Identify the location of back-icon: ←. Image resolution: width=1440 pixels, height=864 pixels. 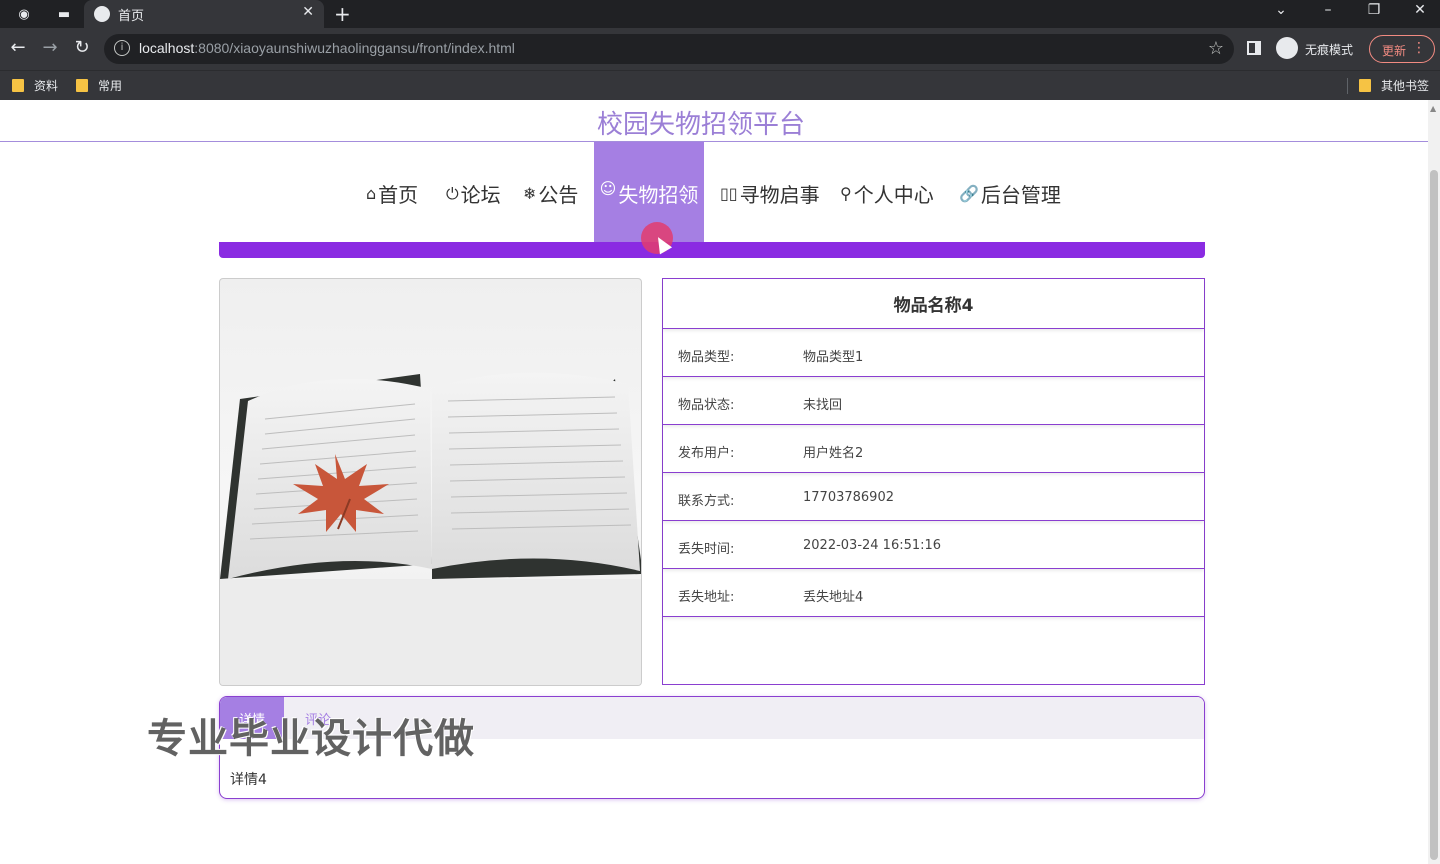
(18, 47).